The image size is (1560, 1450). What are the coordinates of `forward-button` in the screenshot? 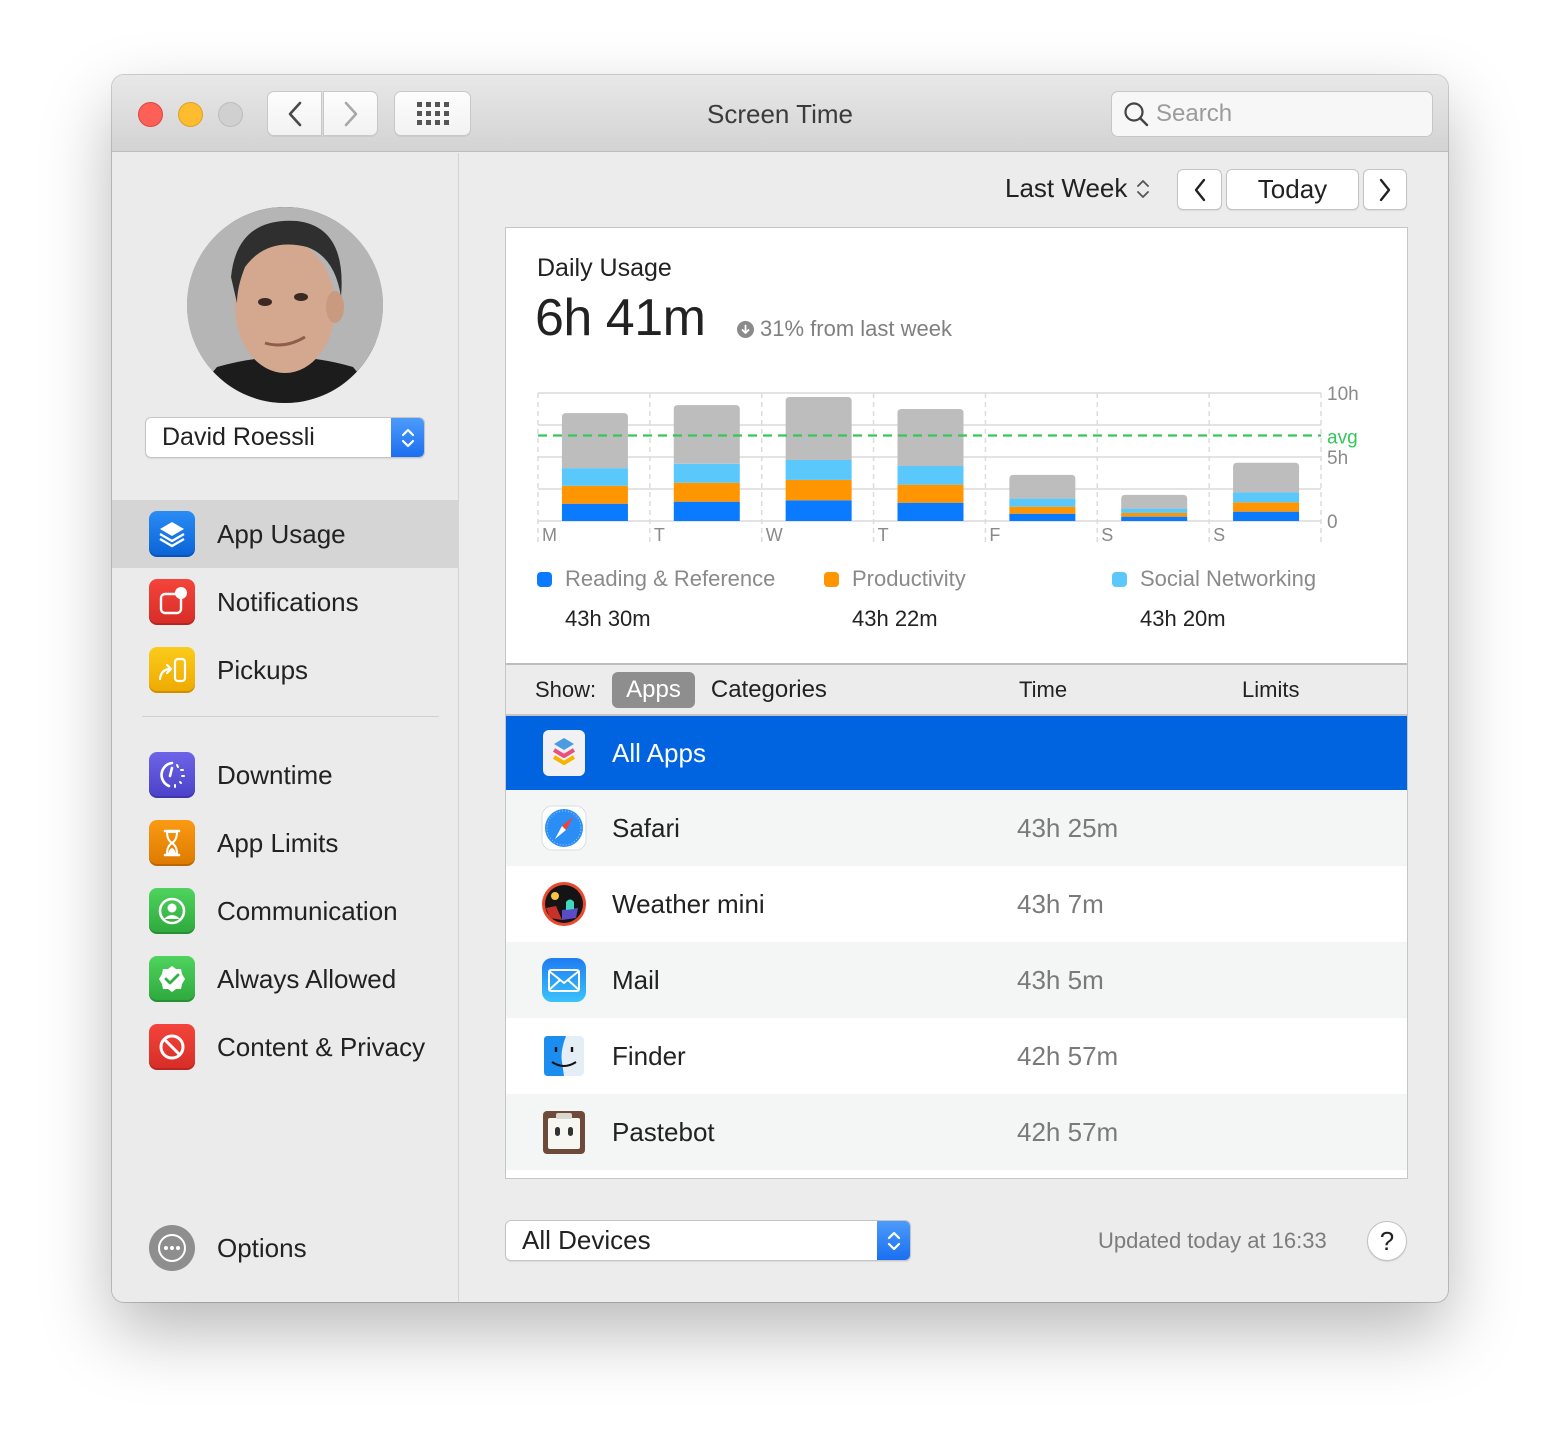 It's located at (350, 113).